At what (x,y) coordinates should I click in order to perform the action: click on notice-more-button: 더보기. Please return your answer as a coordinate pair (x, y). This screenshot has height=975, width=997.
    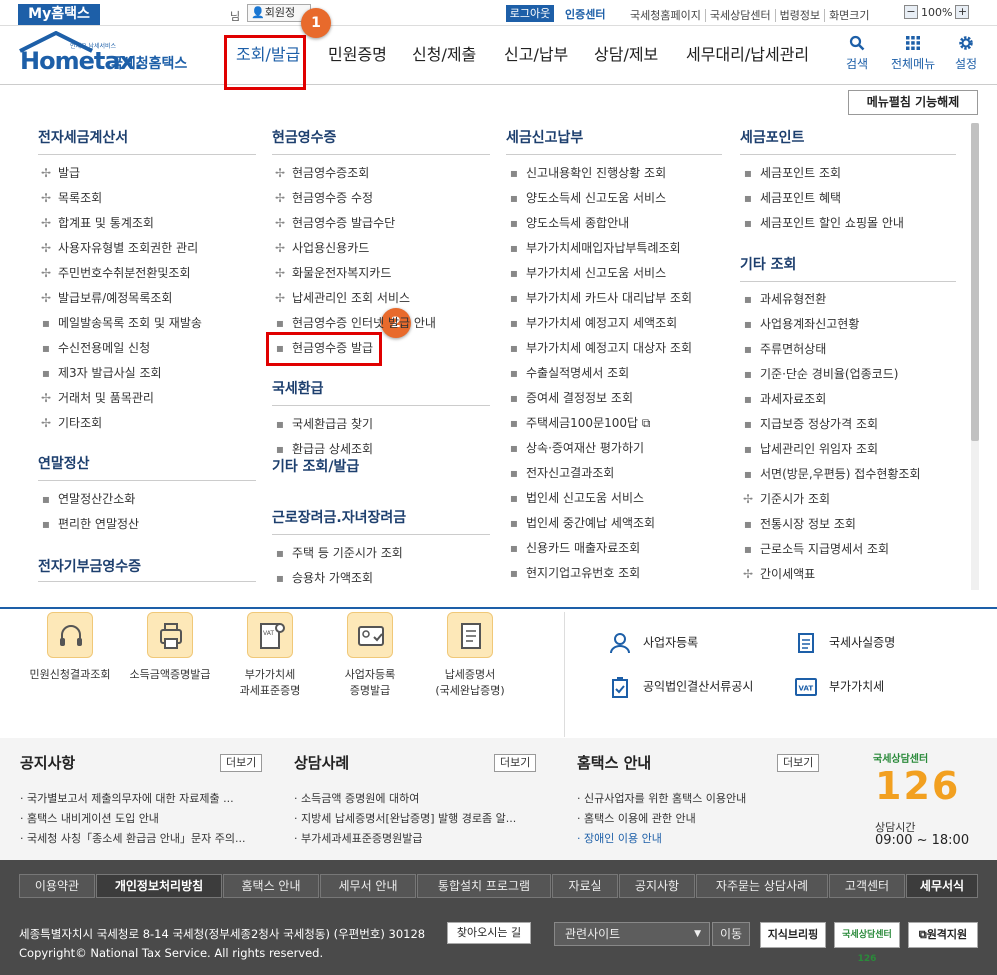
    Looking at the image, I should click on (241, 763).